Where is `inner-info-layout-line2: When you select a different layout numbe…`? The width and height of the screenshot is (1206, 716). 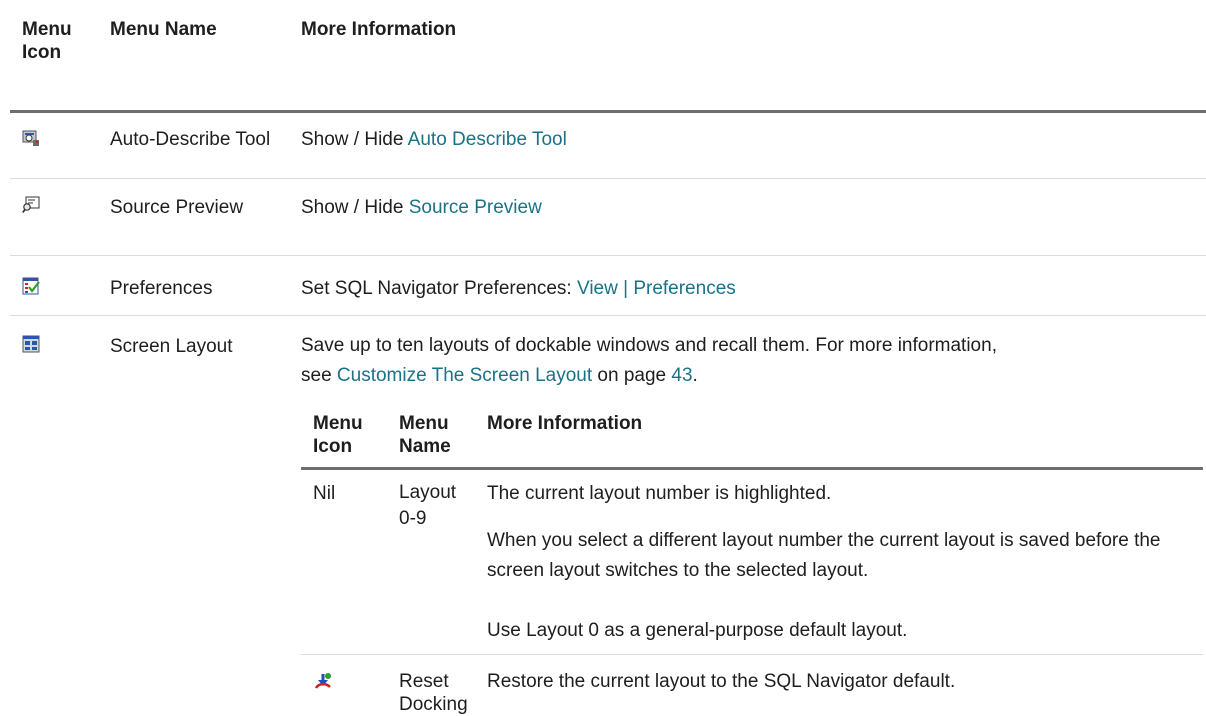 inner-info-layout-line2: When you select a different layout numbe… is located at coordinates (824, 555).